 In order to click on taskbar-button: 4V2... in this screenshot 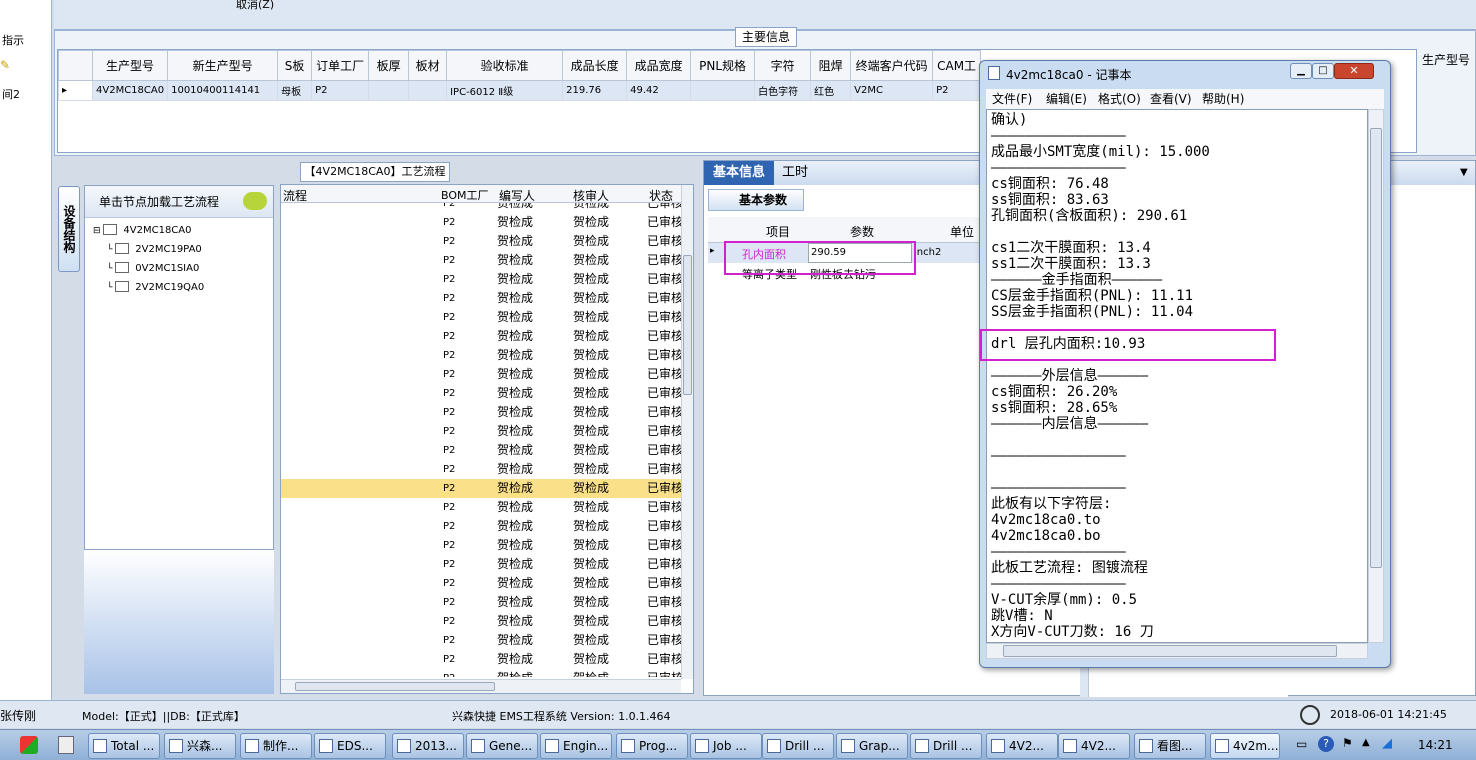, I will do `click(1094, 746)`.